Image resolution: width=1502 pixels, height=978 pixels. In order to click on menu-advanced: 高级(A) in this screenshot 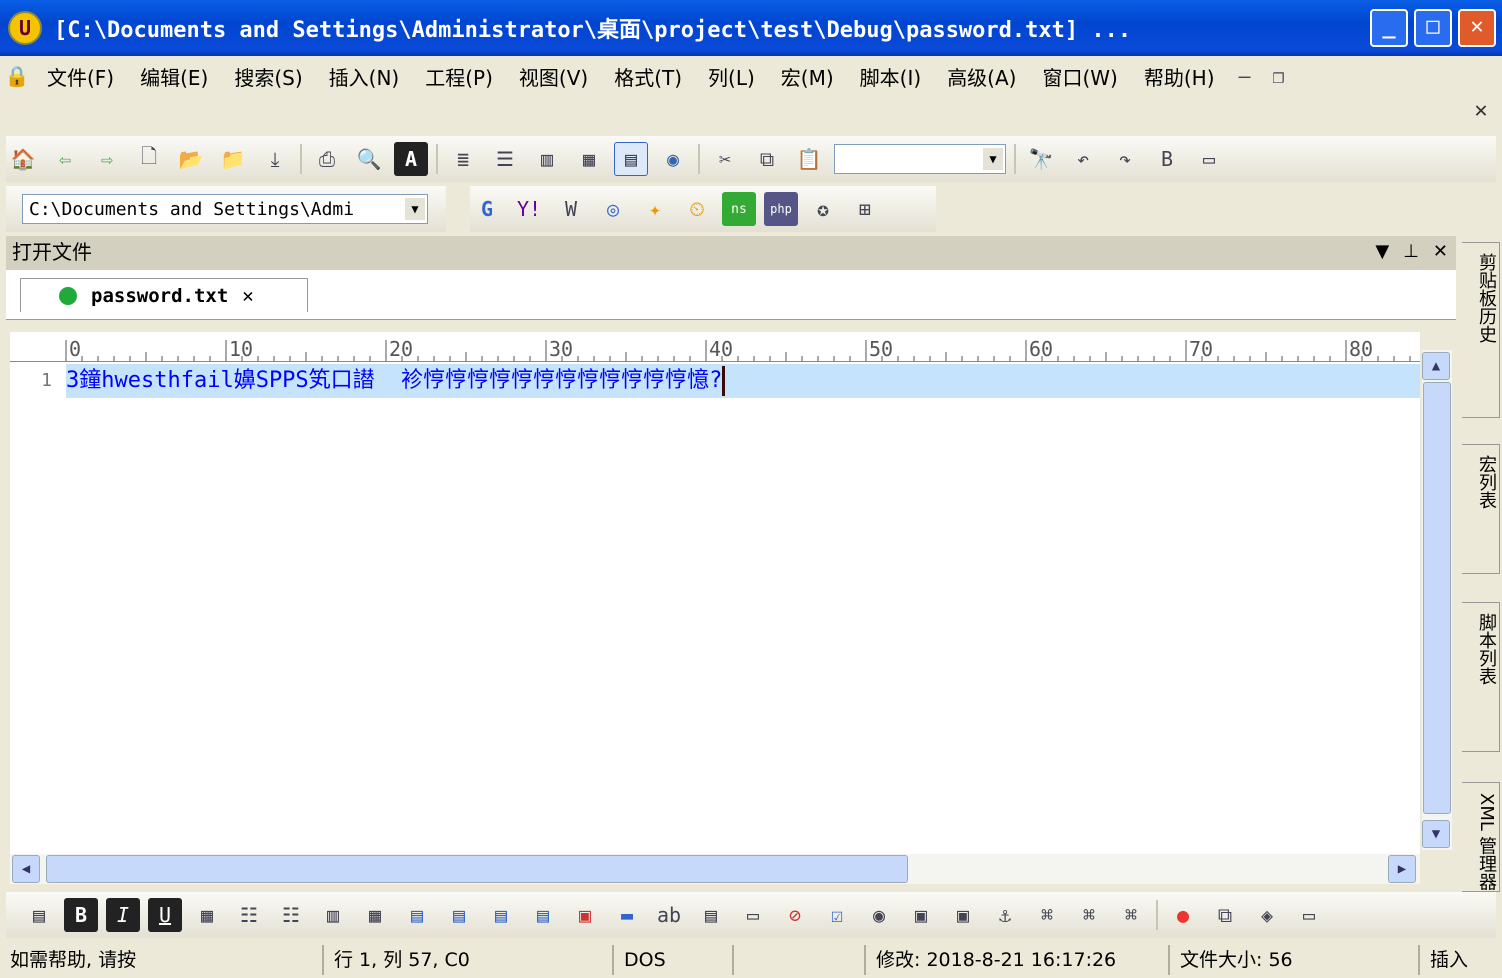, I will do `click(981, 76)`.